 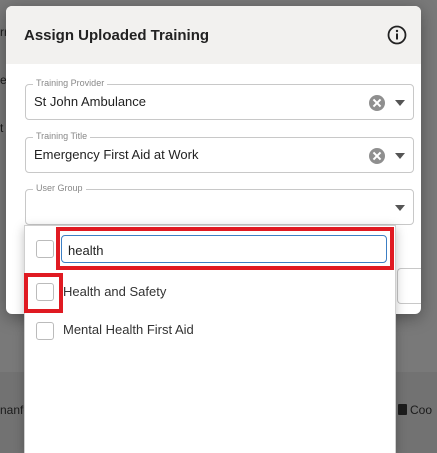 I want to click on modal-title: Assign Uploaded Training, so click(x=117, y=35).